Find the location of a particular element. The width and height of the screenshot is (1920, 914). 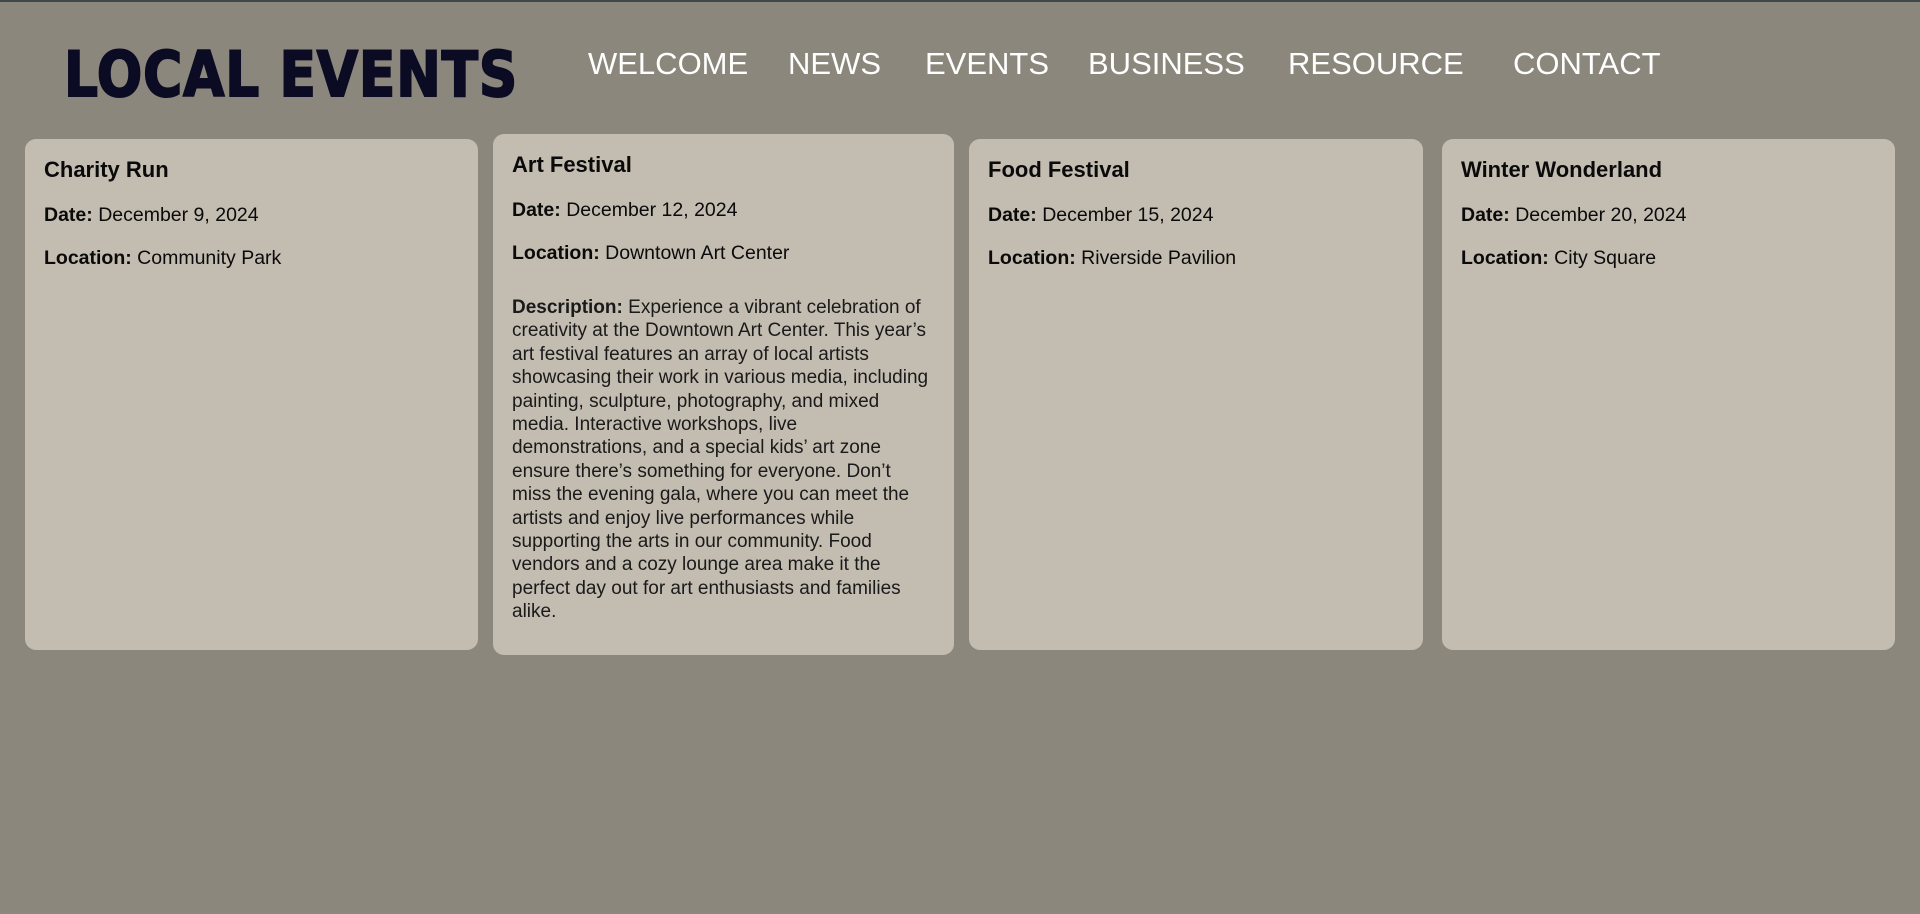

event-title: Charity Run is located at coordinates (106, 169).